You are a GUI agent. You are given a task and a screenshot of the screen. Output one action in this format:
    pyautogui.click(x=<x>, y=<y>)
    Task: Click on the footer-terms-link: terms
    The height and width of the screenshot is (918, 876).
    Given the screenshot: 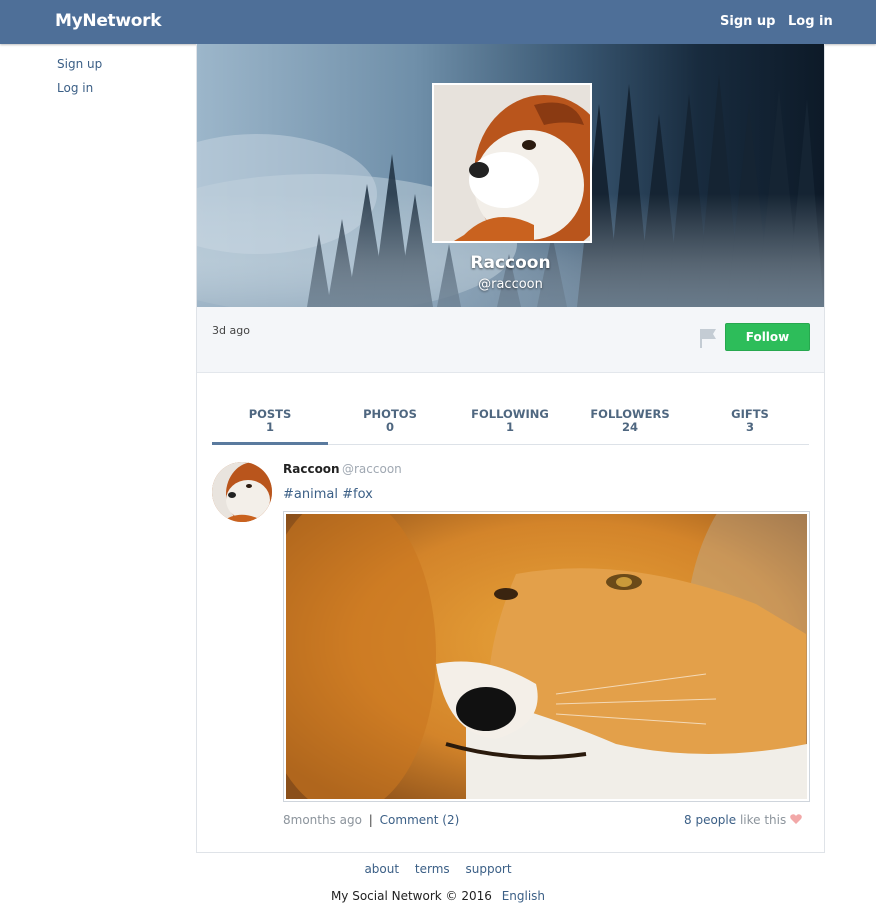 What is the action you would take?
    pyautogui.click(x=432, y=869)
    